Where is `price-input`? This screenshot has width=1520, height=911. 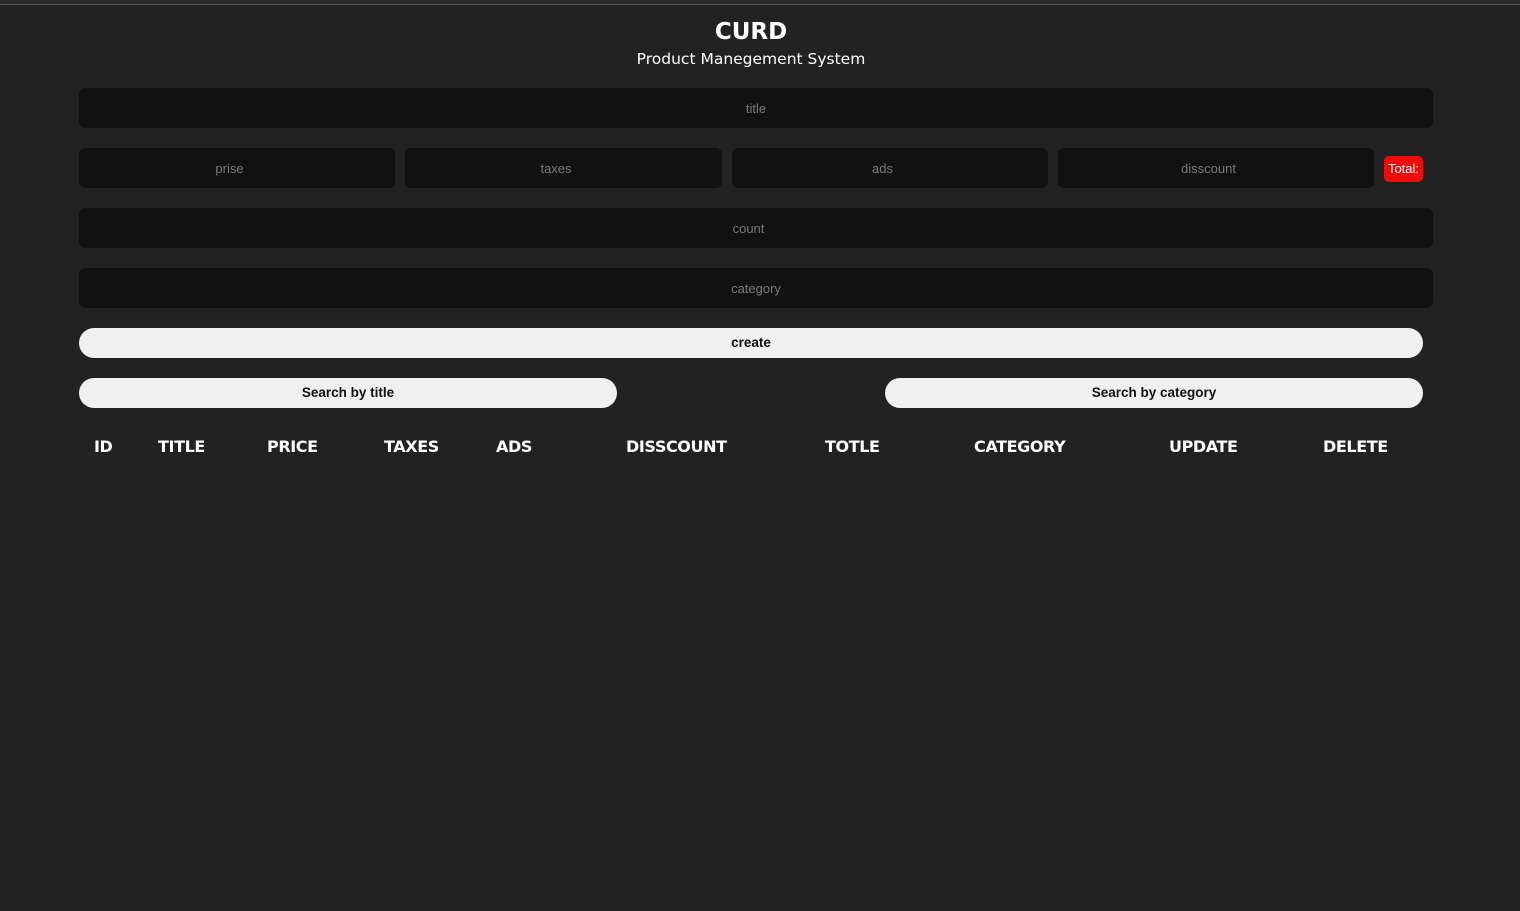
price-input is located at coordinates (237, 168).